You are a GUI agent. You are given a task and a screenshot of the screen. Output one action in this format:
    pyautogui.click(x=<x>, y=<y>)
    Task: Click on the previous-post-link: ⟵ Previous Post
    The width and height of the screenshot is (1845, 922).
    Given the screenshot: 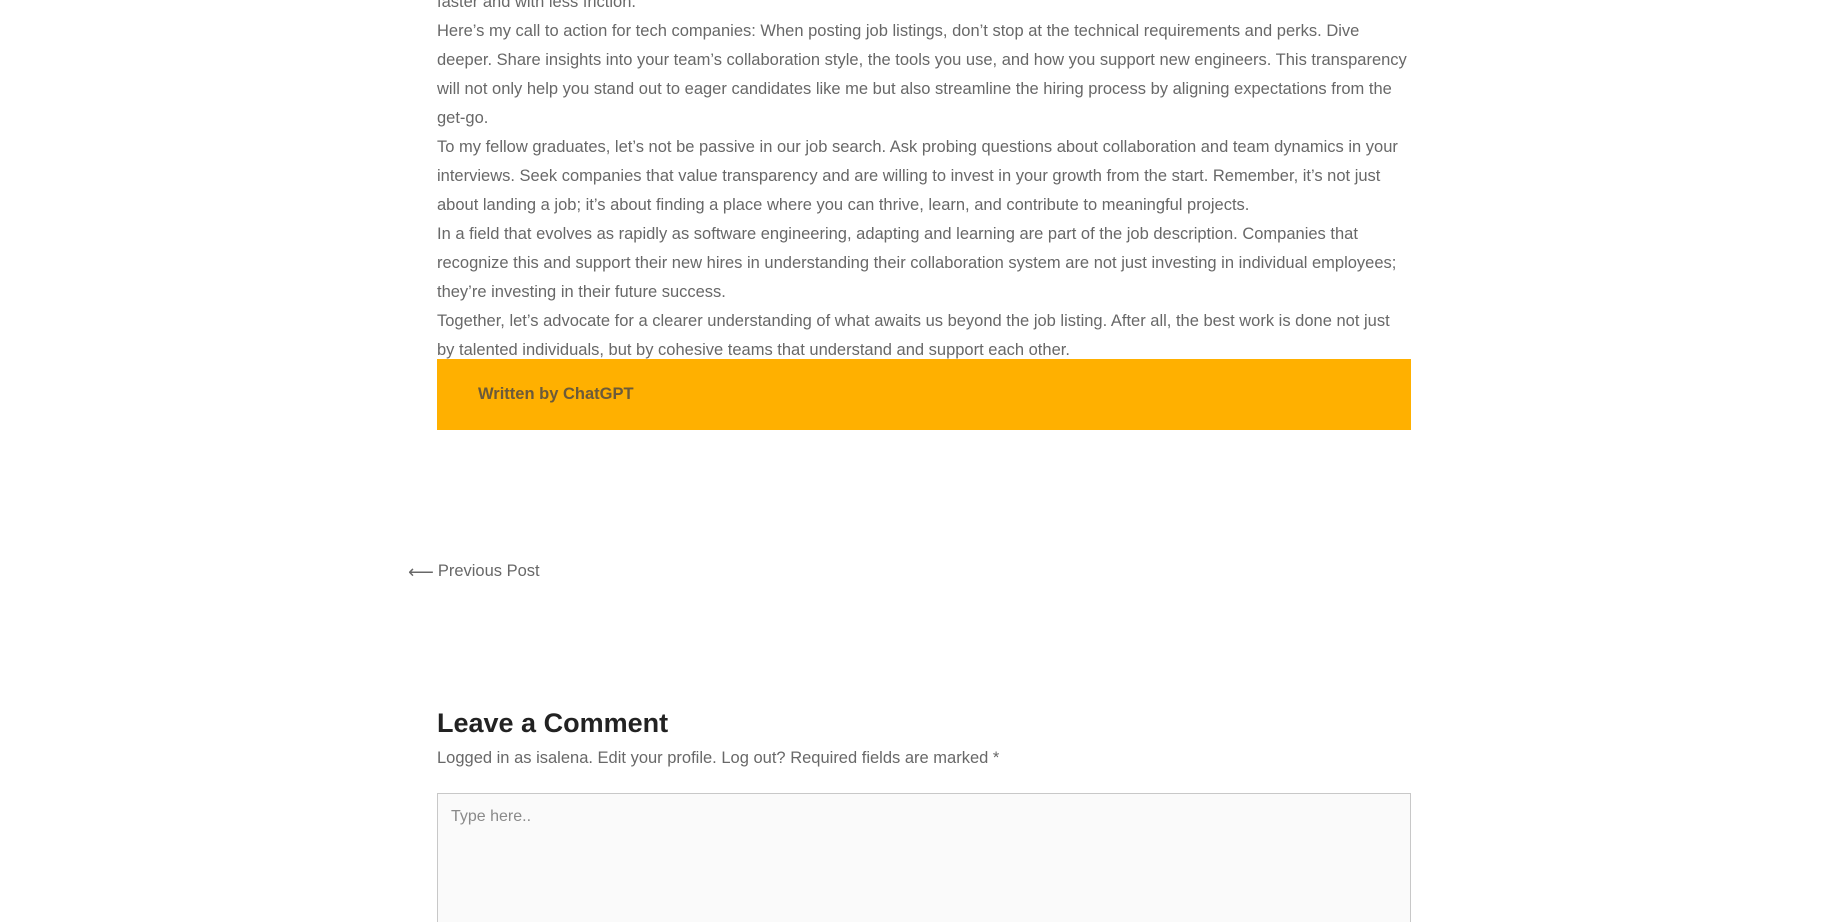 What is the action you would take?
    pyautogui.click(x=474, y=571)
    